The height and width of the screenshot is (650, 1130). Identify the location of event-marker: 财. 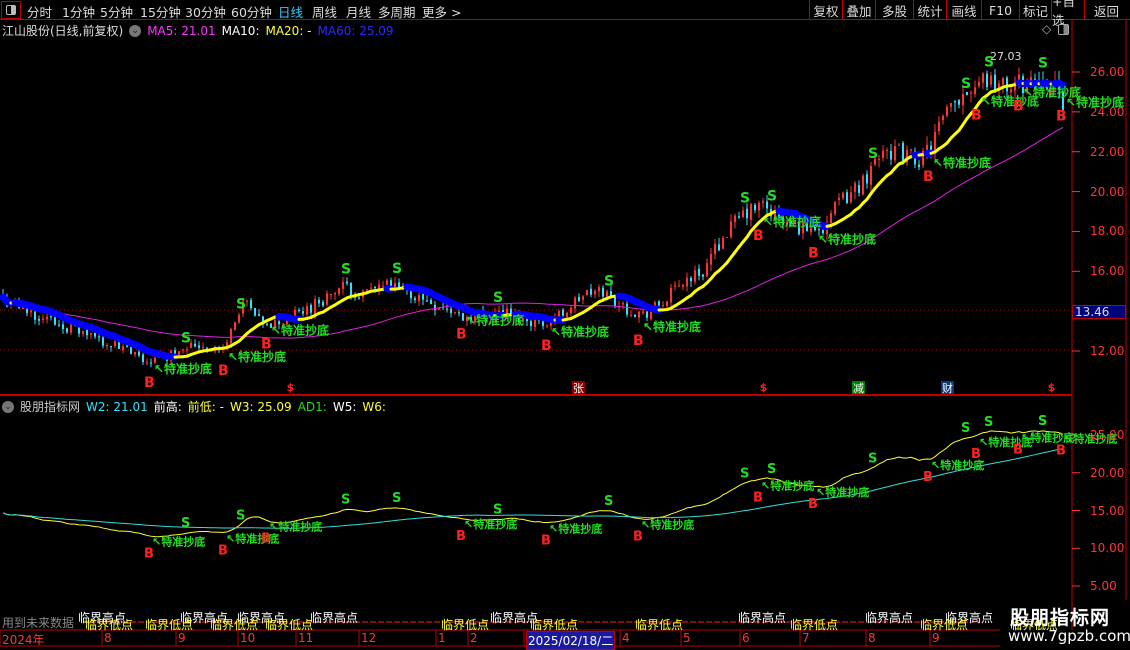
(947, 388).